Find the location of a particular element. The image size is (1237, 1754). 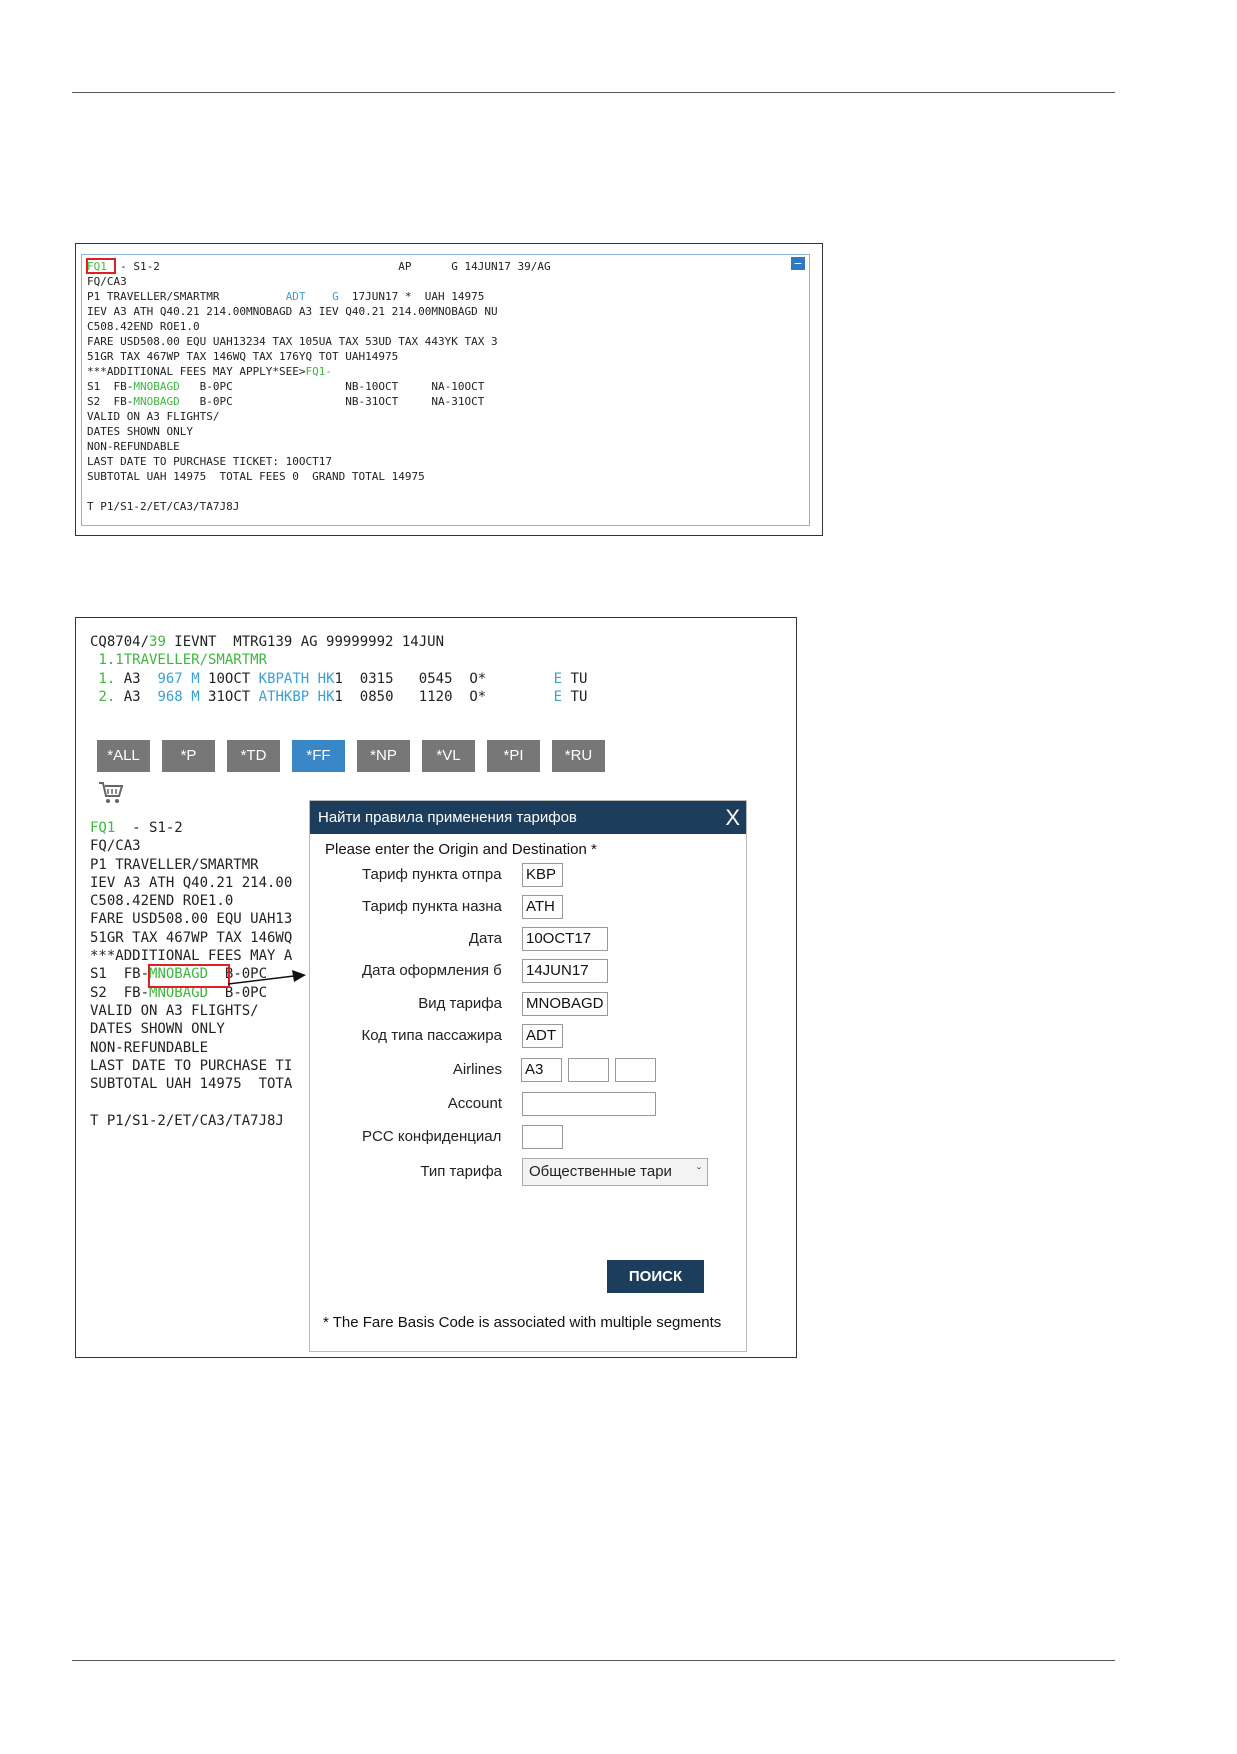

origin-label: Тариф пункта отправ is located at coordinates (432, 874).